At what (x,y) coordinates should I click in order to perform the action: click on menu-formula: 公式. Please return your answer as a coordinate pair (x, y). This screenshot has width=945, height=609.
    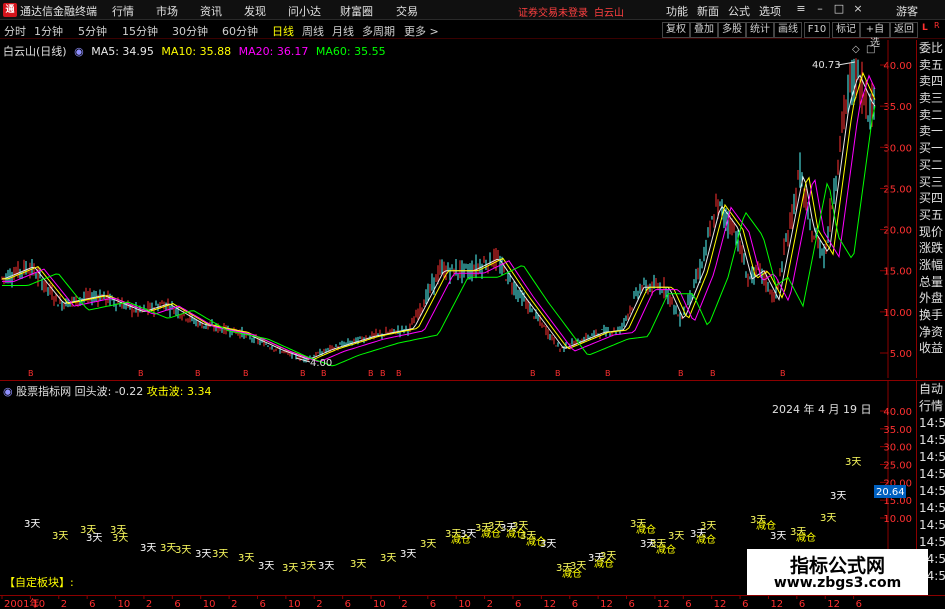
    Looking at the image, I should click on (739, 11).